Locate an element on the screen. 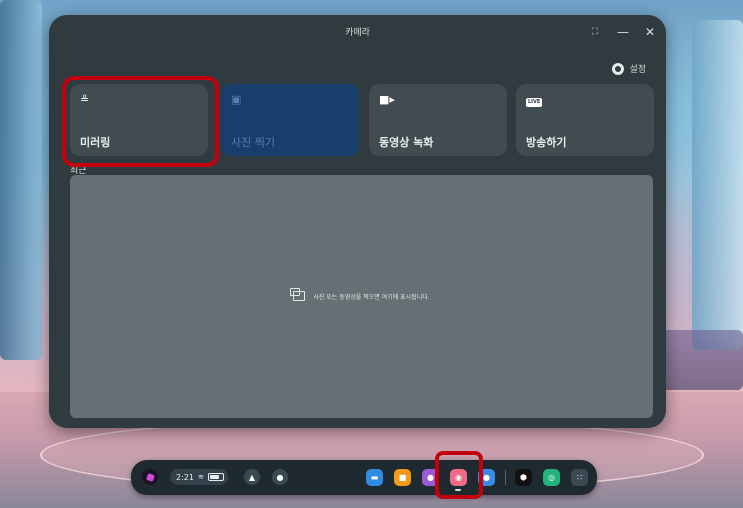  gear-icon is located at coordinates (618, 68).